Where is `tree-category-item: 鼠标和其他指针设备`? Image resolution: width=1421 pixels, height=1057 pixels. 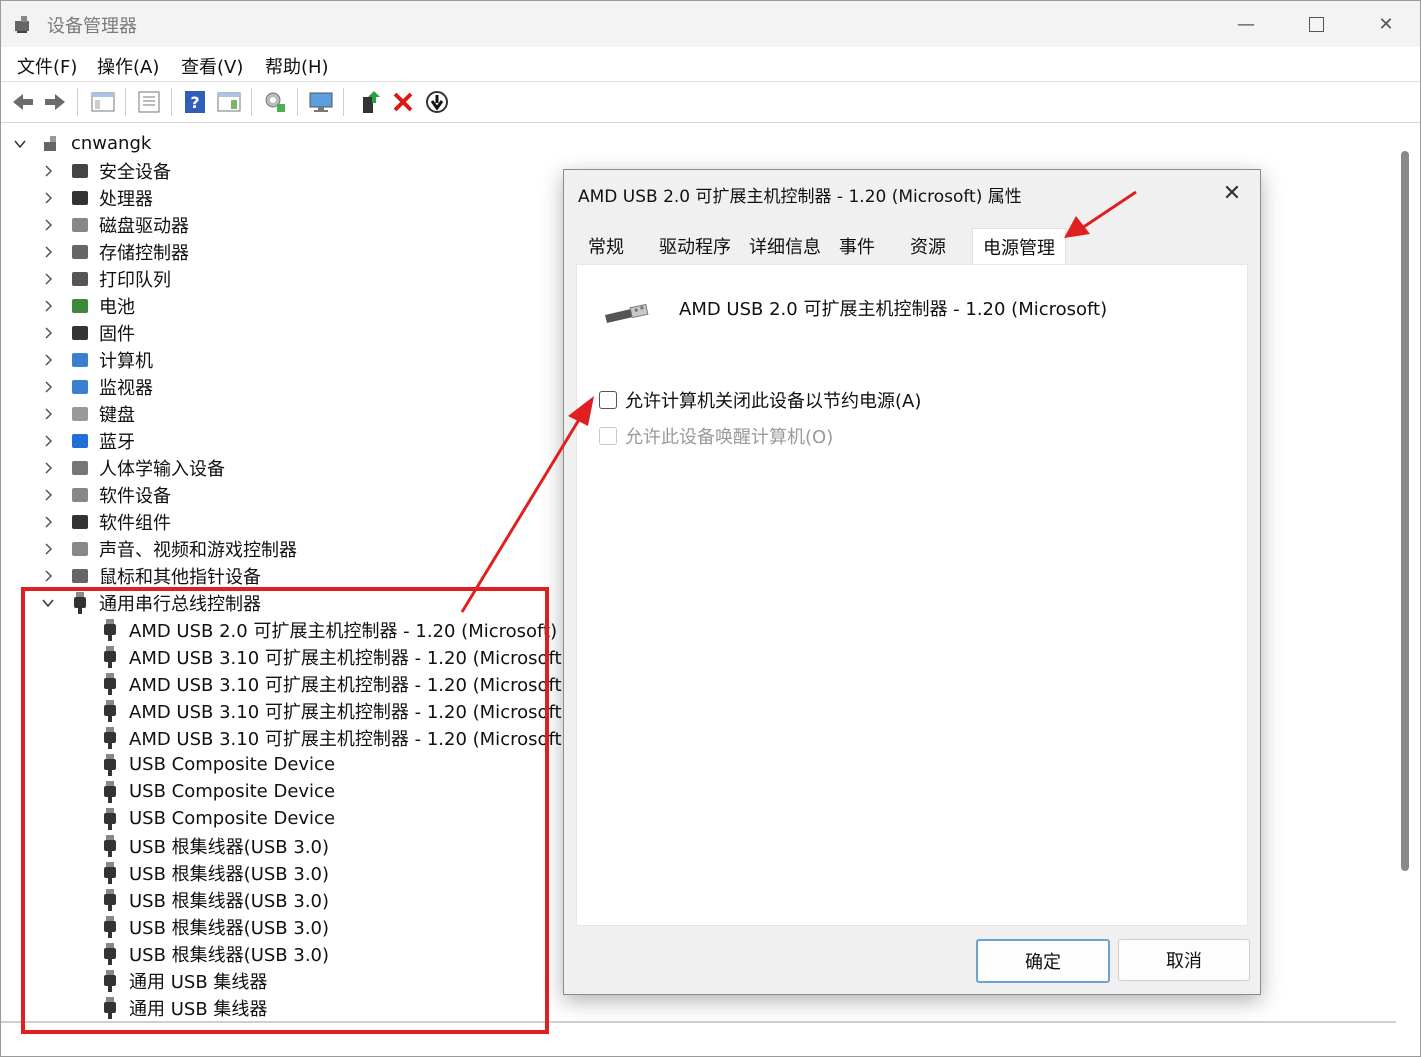 tree-category-item: 鼠标和其他指针设备 is located at coordinates (151, 575).